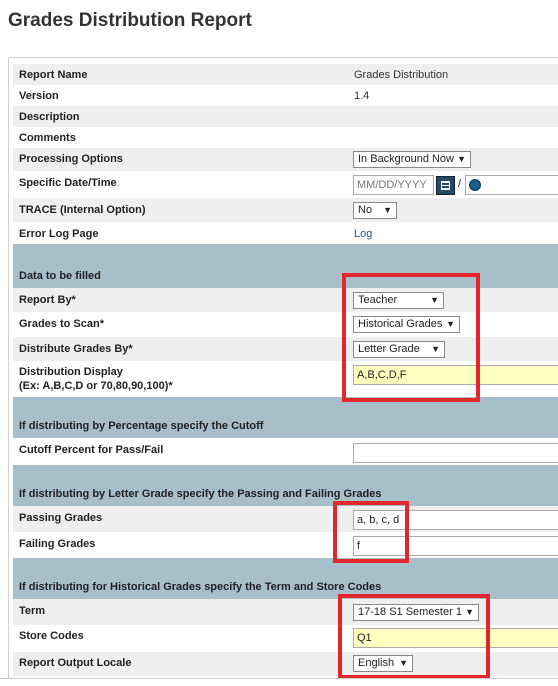 The width and height of the screenshot is (558, 686). What do you see at coordinates (371, 532) in the screenshot?
I see `highlight-box-grades` at bounding box center [371, 532].